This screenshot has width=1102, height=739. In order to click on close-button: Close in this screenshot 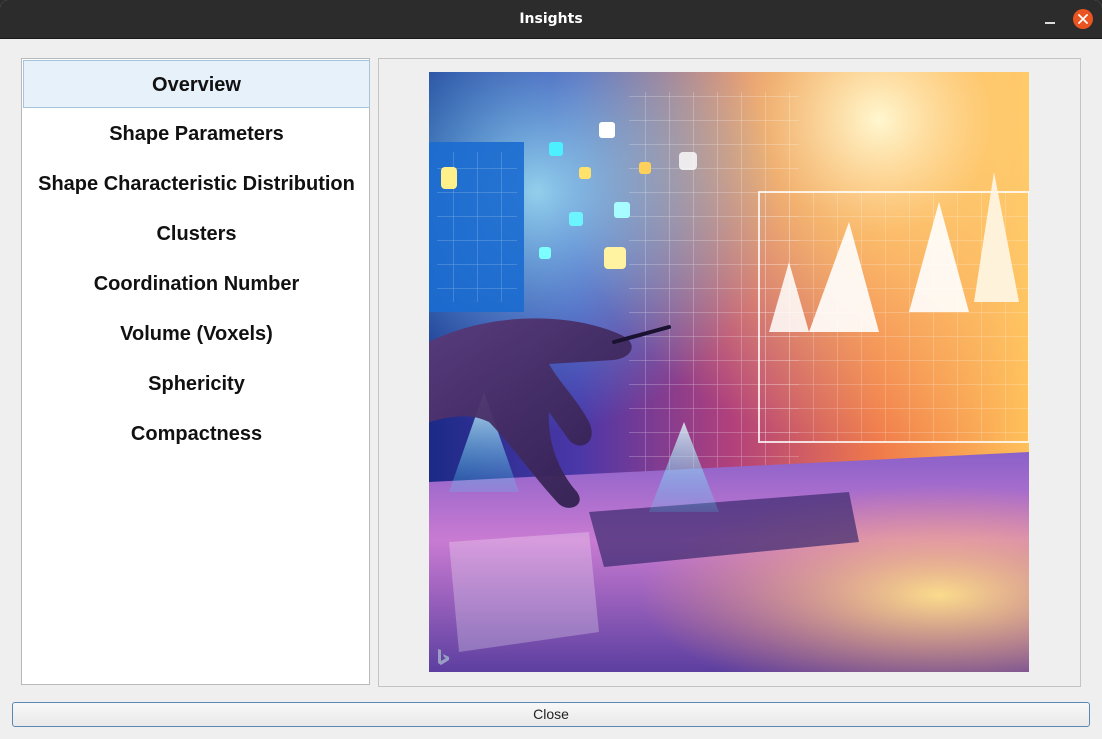, I will do `click(551, 714)`.